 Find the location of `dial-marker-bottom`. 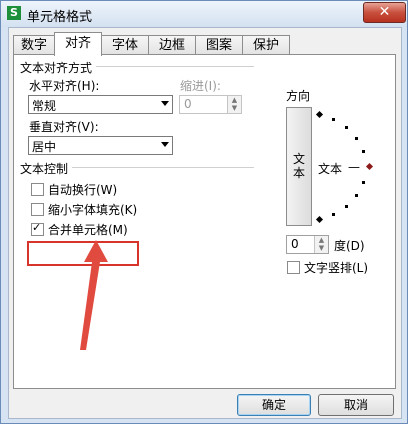

dial-marker-bottom is located at coordinates (319, 219).